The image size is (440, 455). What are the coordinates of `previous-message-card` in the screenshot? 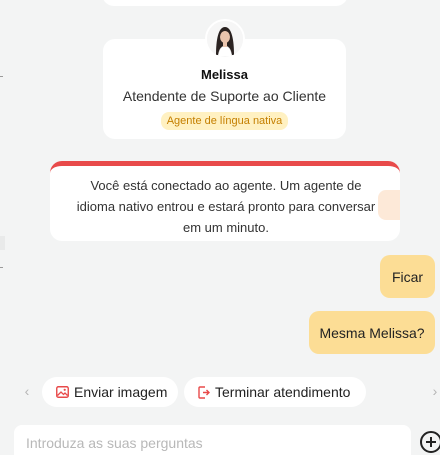 It's located at (225, 3).